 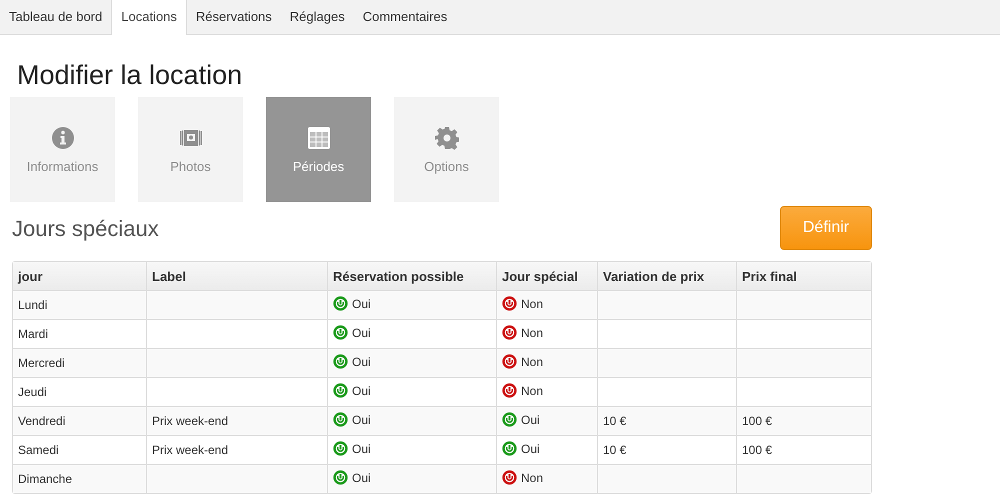 I want to click on nav-tab: Réglages, so click(x=317, y=17).